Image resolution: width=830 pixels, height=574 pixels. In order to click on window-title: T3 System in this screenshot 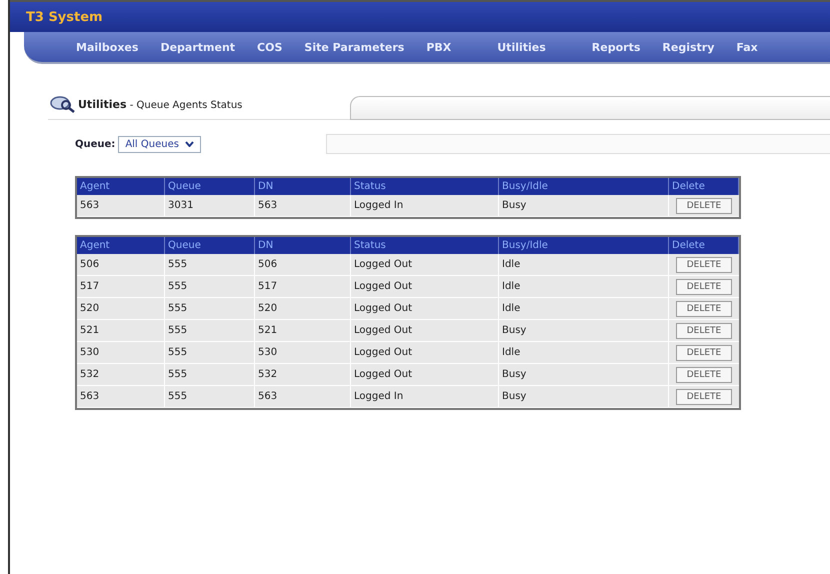, I will do `click(64, 17)`.